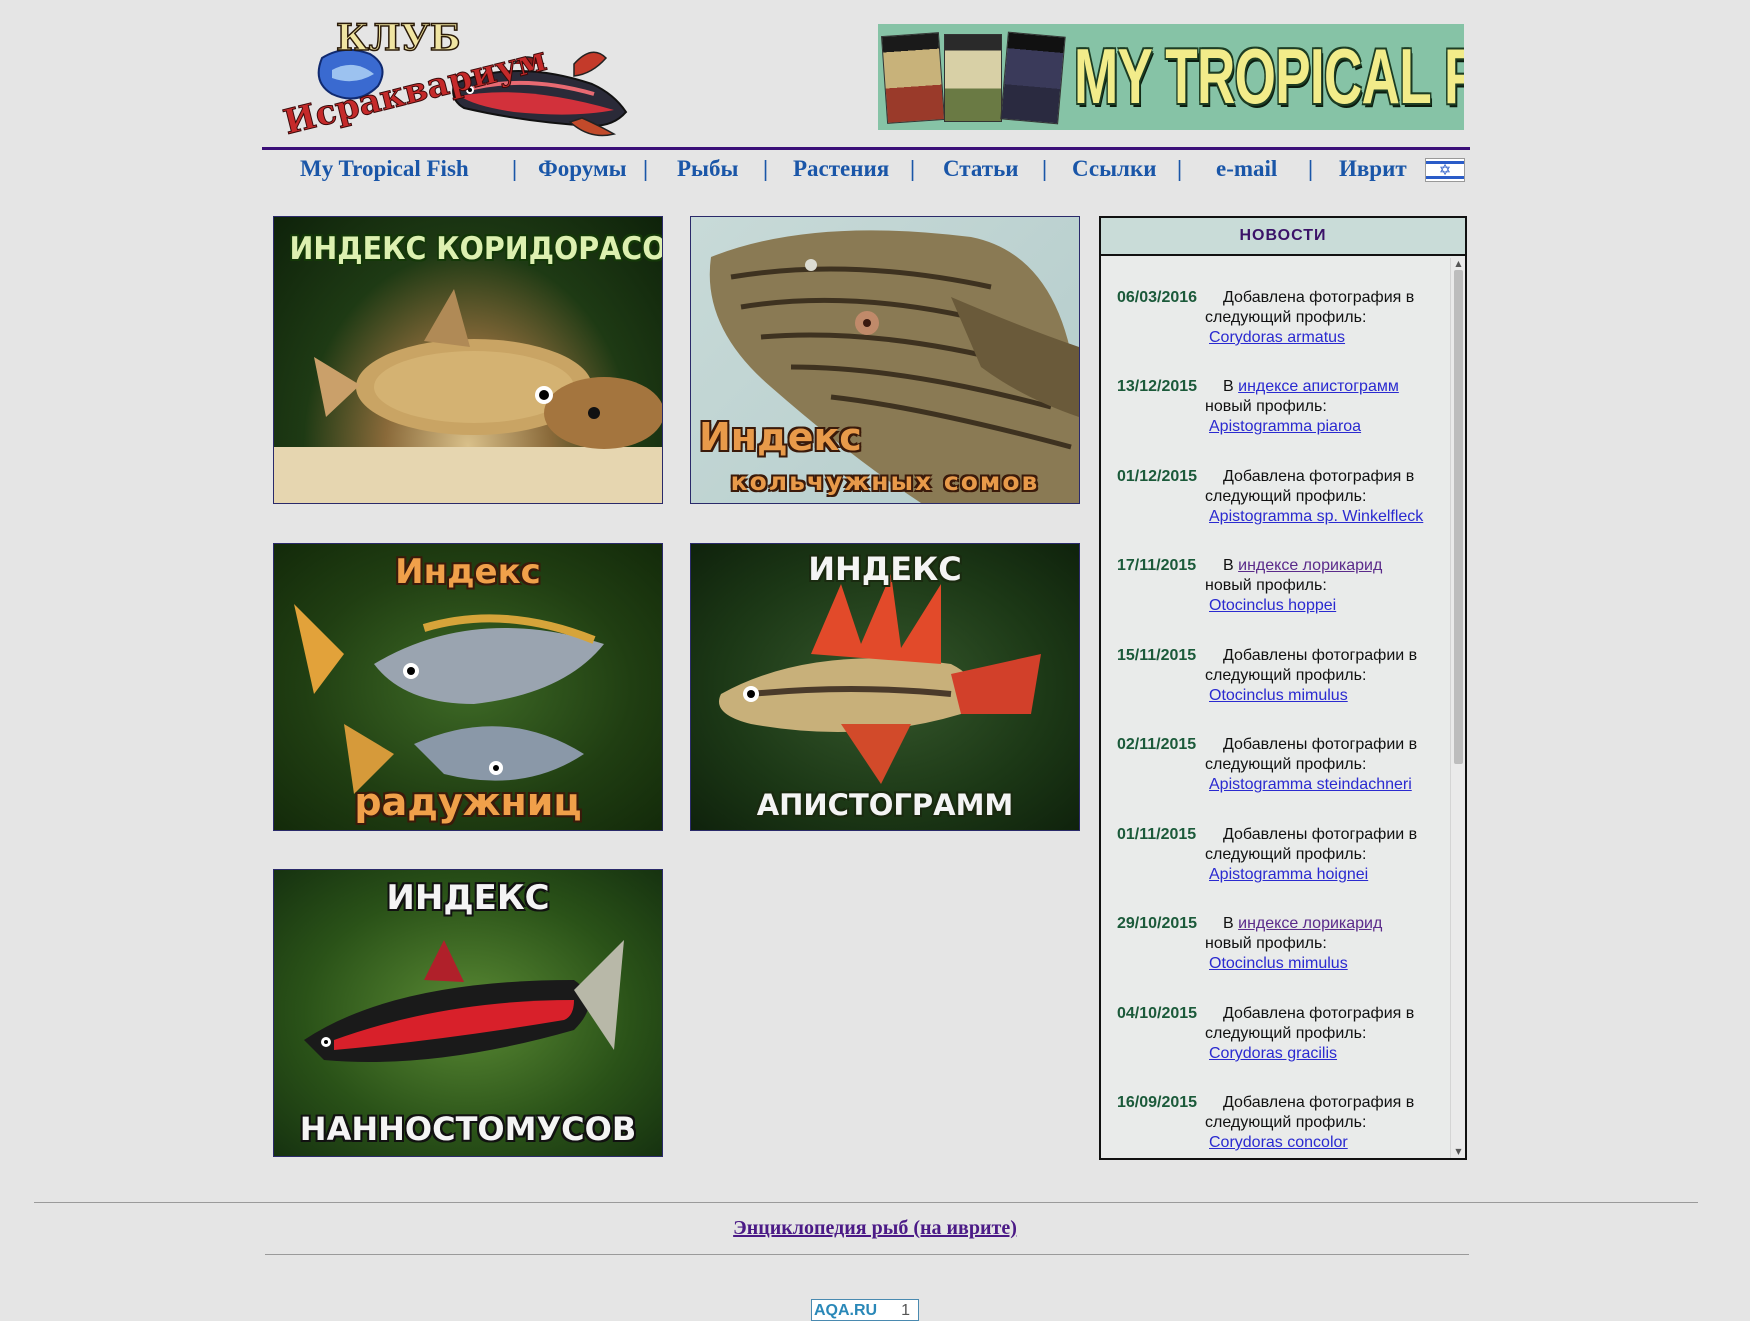  Describe the element at coordinates (1458, 264) in the screenshot. I see `scroll-up-arrow-icon: ▲` at that location.